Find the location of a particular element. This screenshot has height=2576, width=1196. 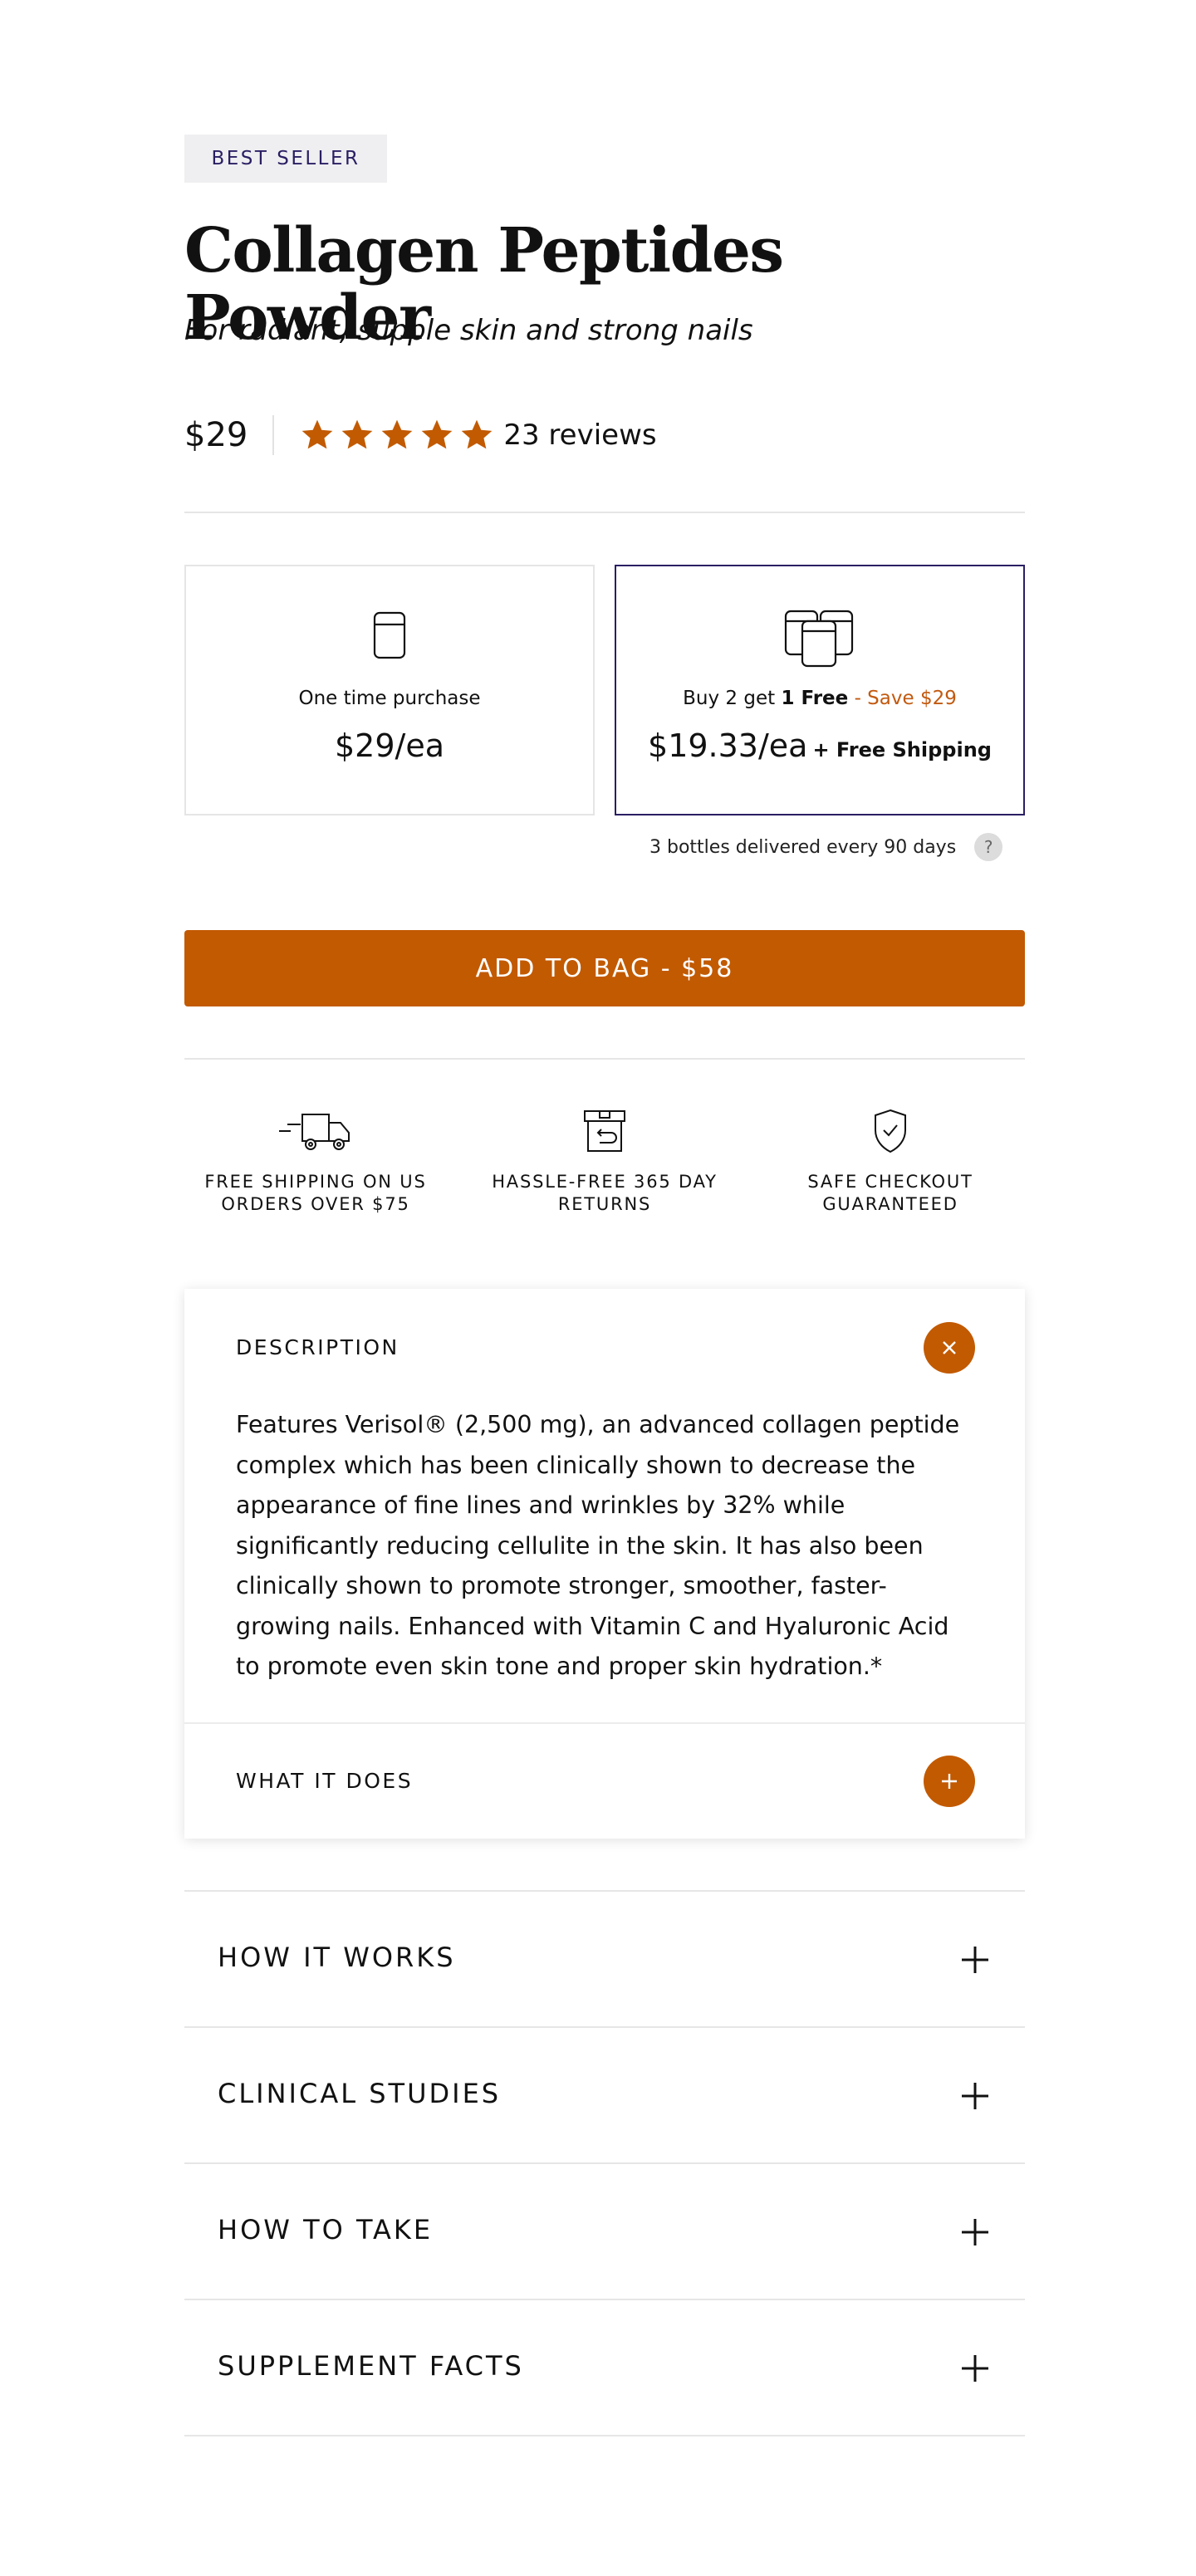

accordion-how-it-works: HOW IT WORKS is located at coordinates (604, 1960).